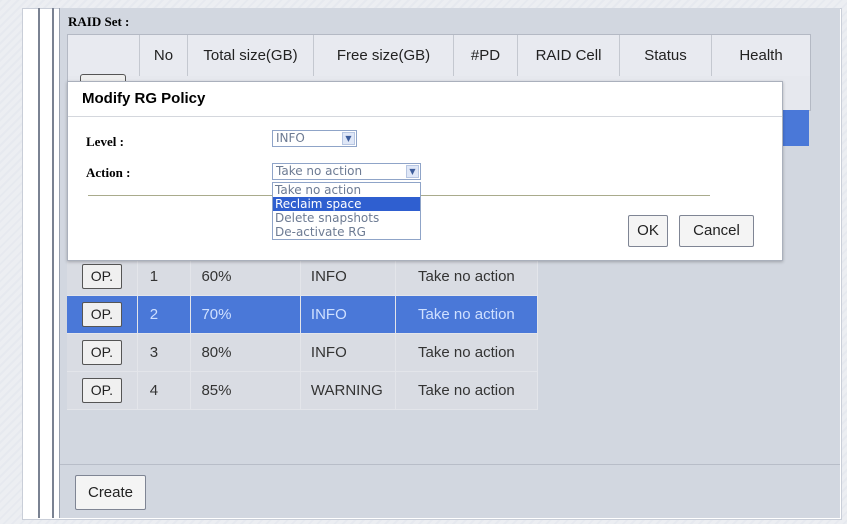  I want to click on header-pd: #PD, so click(486, 56).